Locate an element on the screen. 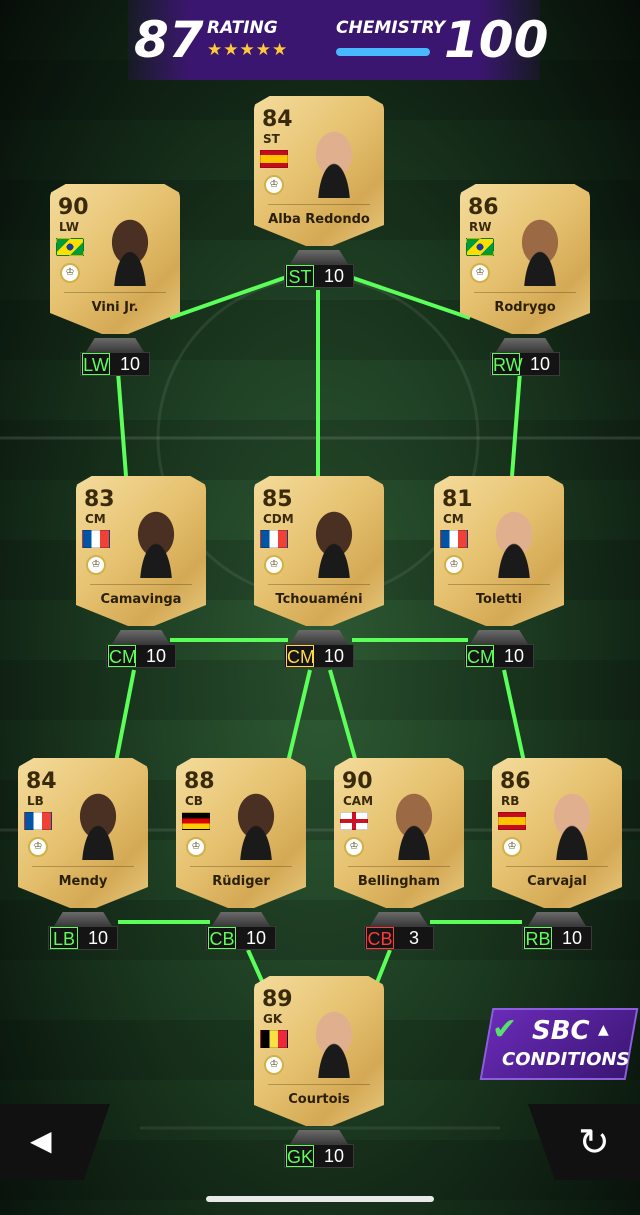 The width and height of the screenshot is (640, 1215). slot-position: RW is located at coordinates (507, 364).